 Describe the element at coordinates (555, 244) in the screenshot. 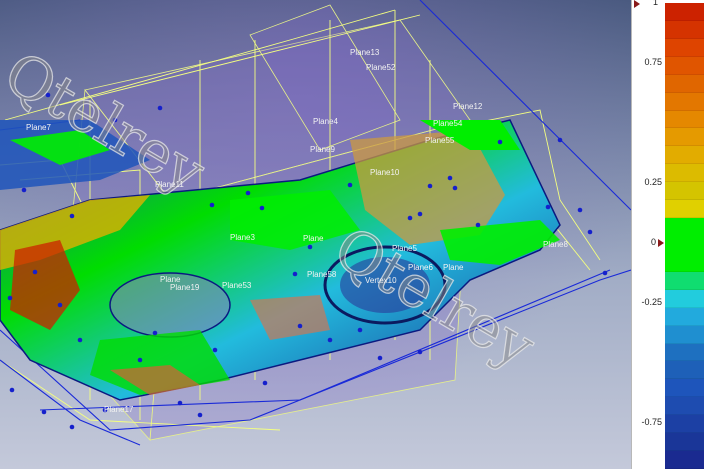

I see `plane-label: Plane8` at that location.